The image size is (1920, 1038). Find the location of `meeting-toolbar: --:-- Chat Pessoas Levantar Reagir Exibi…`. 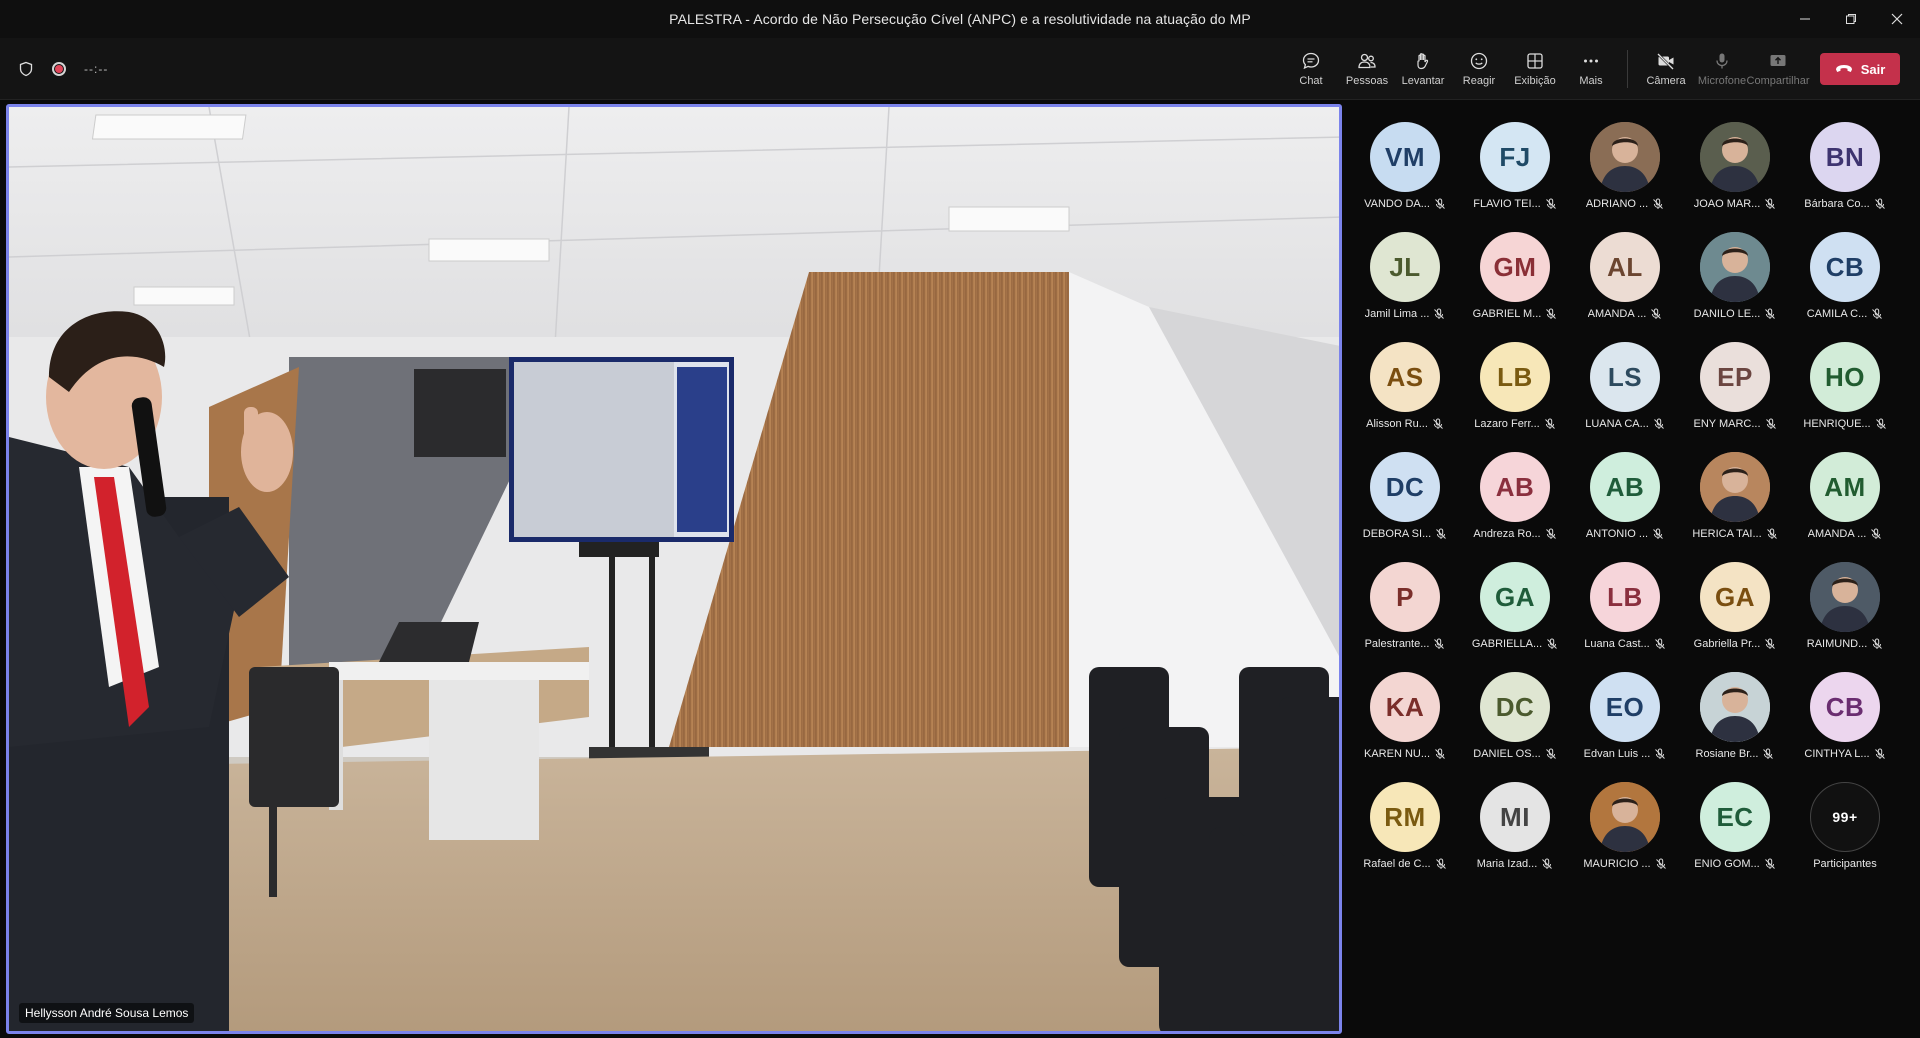

meeting-toolbar: --:-- Chat Pessoas Levantar Reagir Exibi… is located at coordinates (960, 69).